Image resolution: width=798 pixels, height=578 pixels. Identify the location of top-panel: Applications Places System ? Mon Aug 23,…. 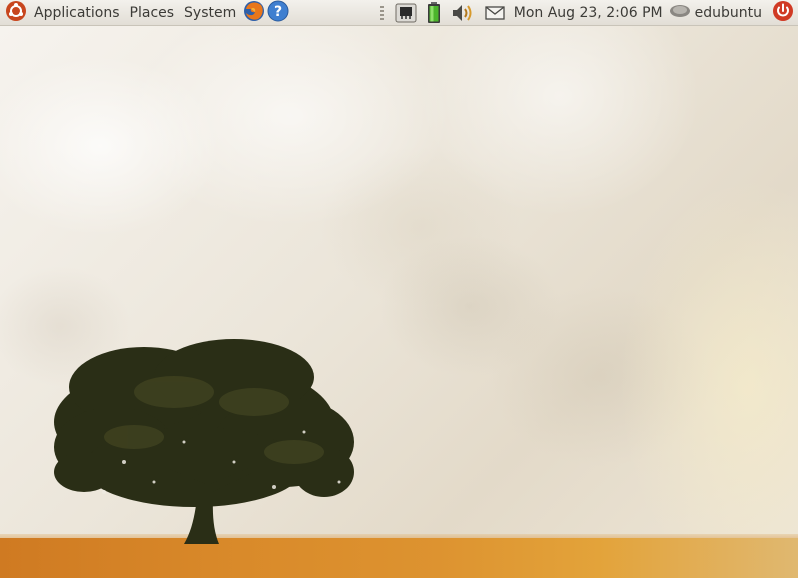
(399, 13).